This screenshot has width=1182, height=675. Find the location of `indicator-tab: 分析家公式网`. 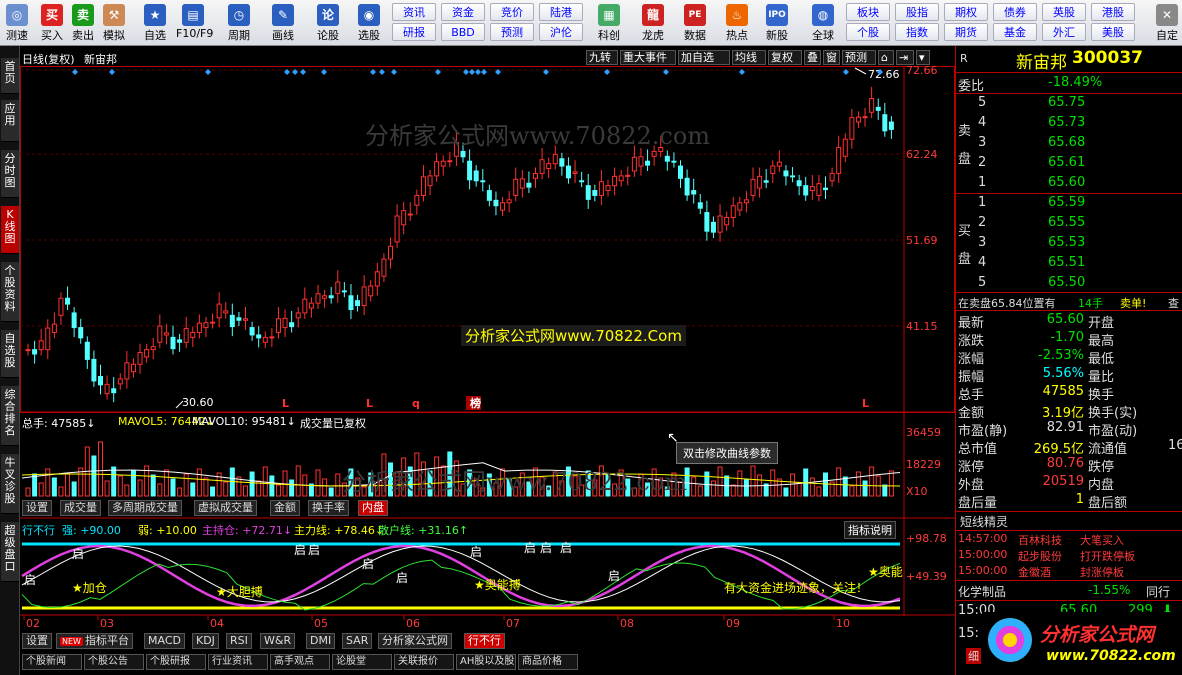

indicator-tab: 分析家公式网 is located at coordinates (415, 641).